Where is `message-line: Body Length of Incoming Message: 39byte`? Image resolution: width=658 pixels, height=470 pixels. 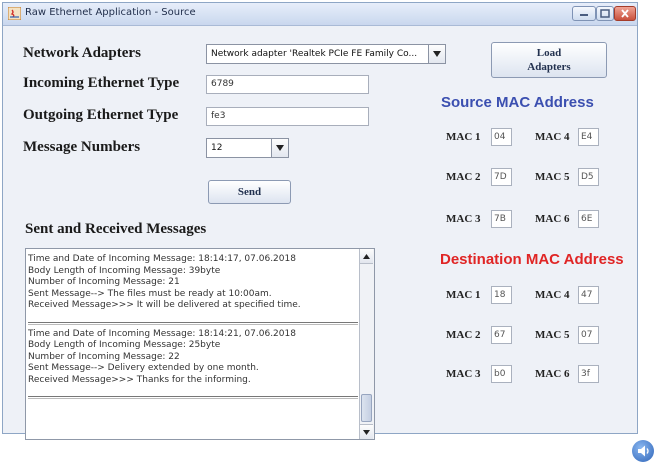 message-line: Body Length of Incoming Message: 39byte is located at coordinates (124, 270).